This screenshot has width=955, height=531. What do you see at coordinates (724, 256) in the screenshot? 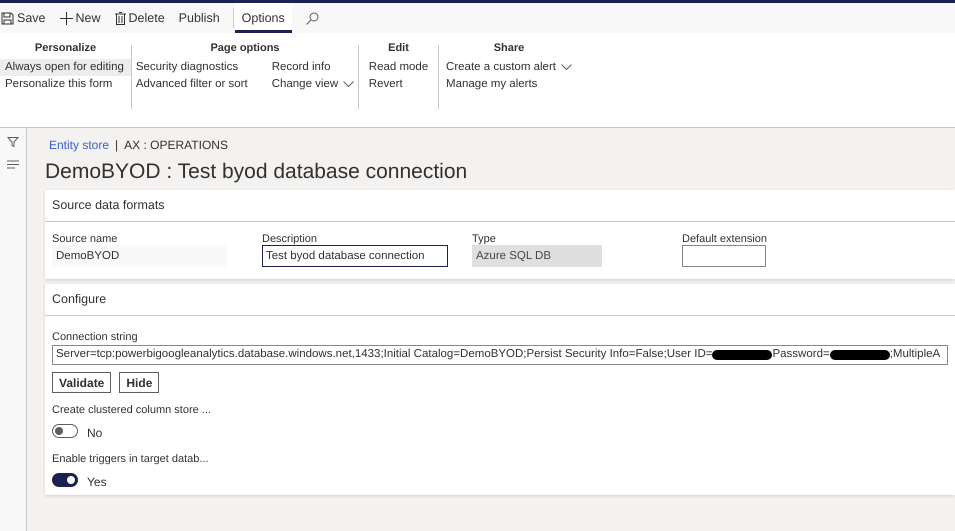
I see `input-field` at bounding box center [724, 256].